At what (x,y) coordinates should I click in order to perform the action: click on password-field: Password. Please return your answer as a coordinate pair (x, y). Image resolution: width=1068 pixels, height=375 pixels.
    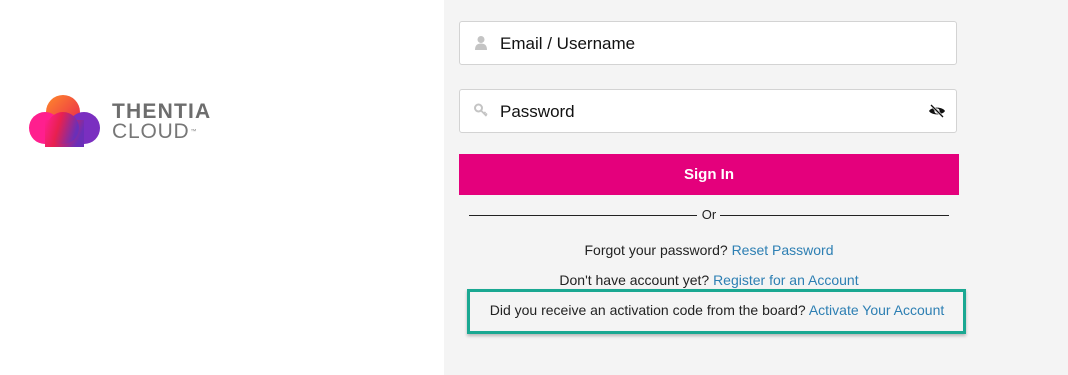
    Looking at the image, I should click on (708, 111).